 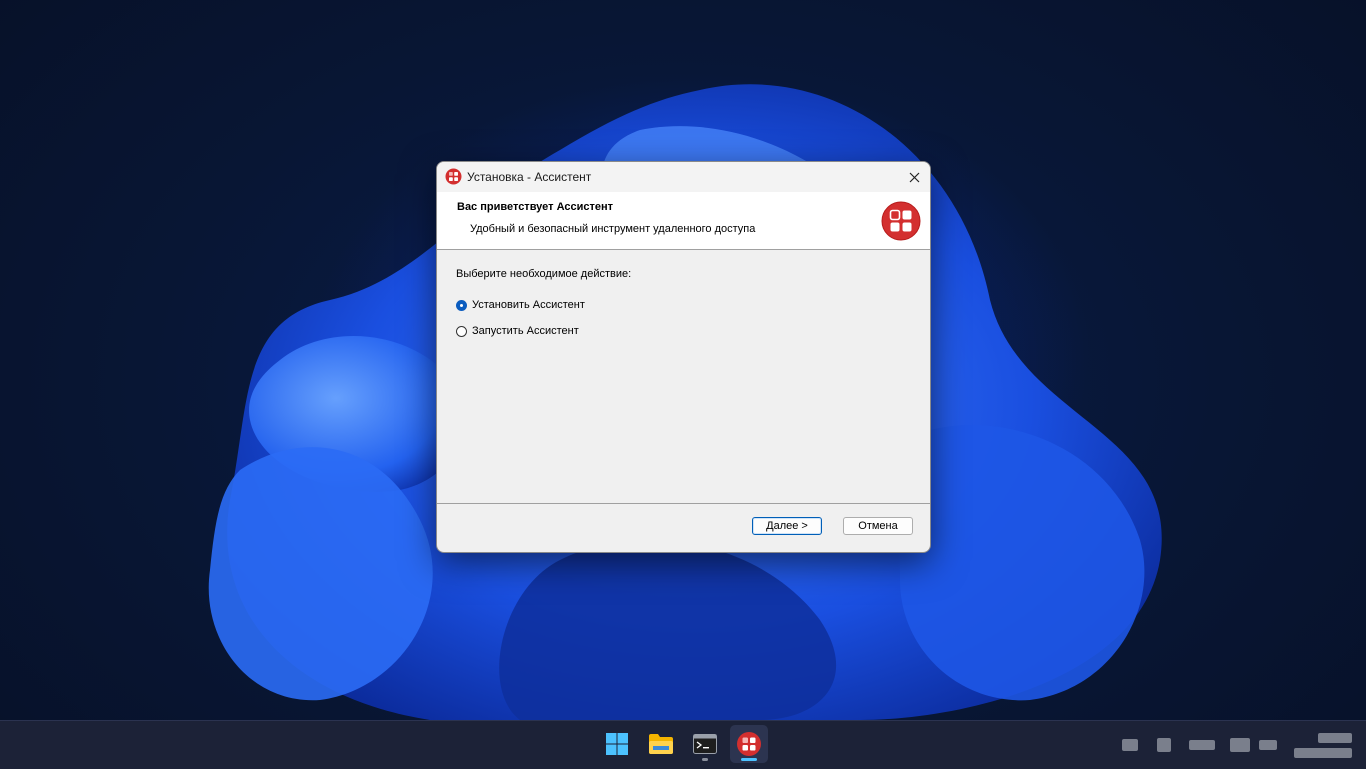 I want to click on next-button: Далее >, so click(x=787, y=526).